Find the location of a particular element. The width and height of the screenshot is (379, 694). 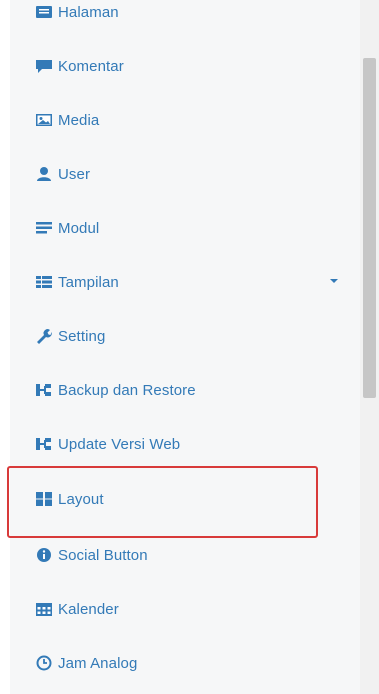

sidebar-item-jam-analog: Jam Analog is located at coordinates (185, 663).